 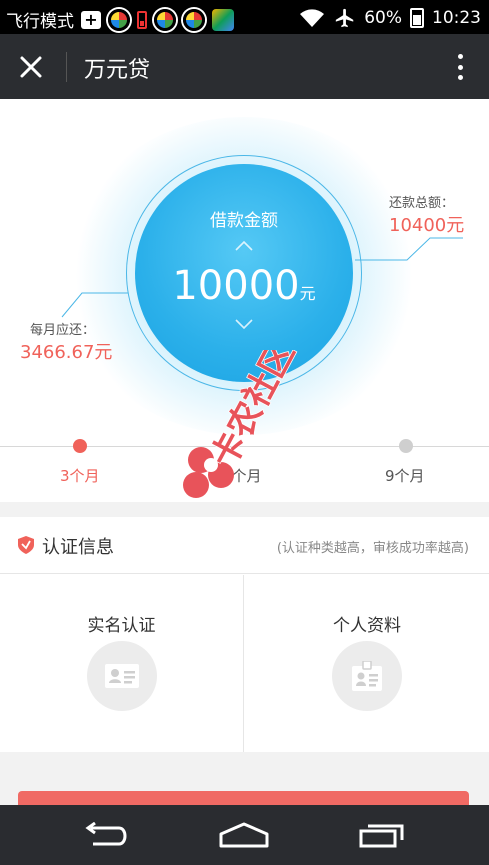 What do you see at coordinates (66, 67) in the screenshot?
I see `divider` at bounding box center [66, 67].